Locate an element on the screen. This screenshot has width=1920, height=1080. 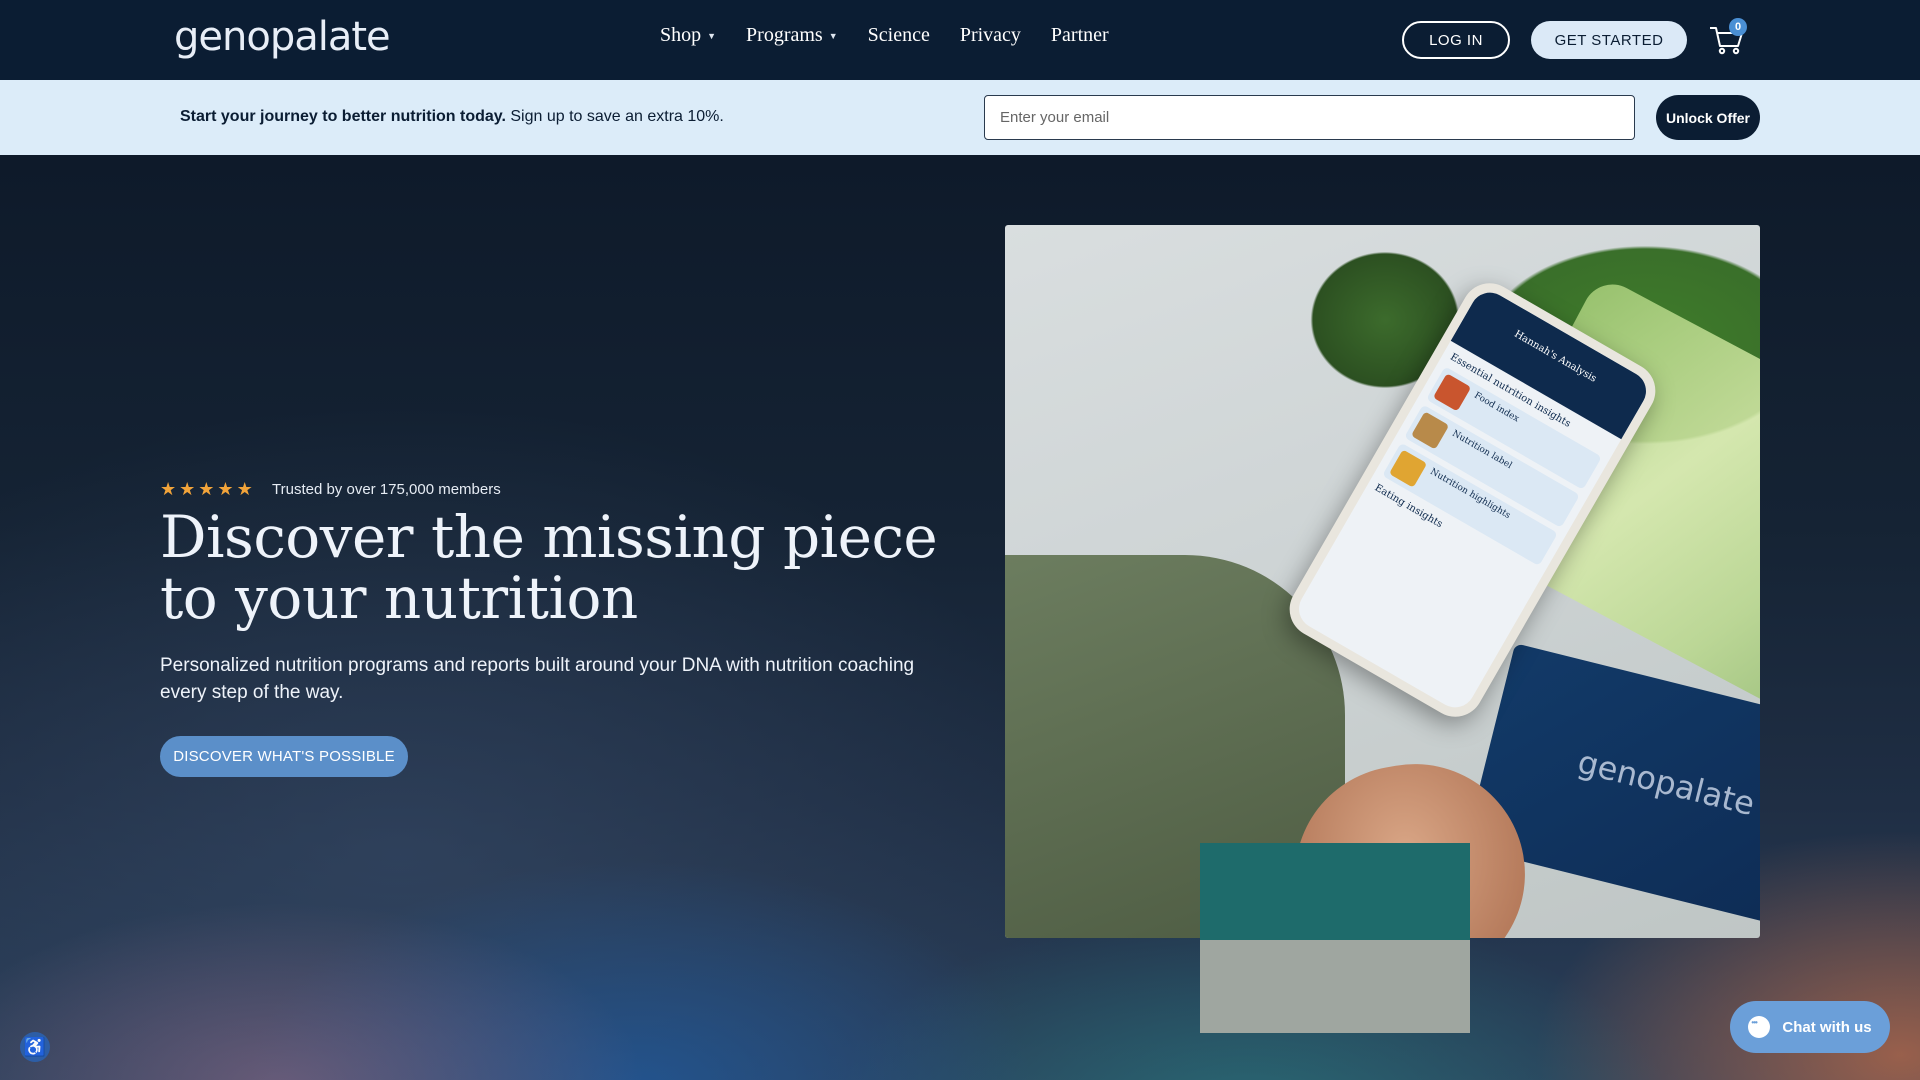
menu-item-privacy: Privacy is located at coordinates (990, 35).